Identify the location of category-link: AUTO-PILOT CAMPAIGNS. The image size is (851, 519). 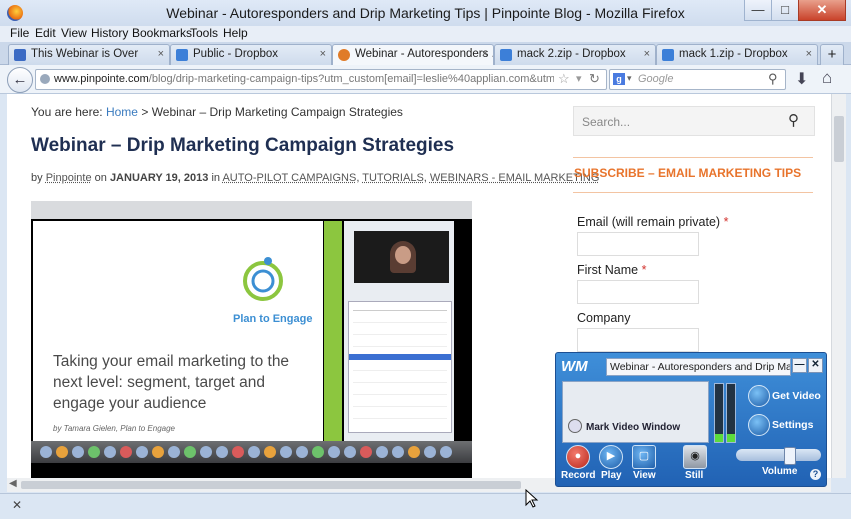
(289, 178).